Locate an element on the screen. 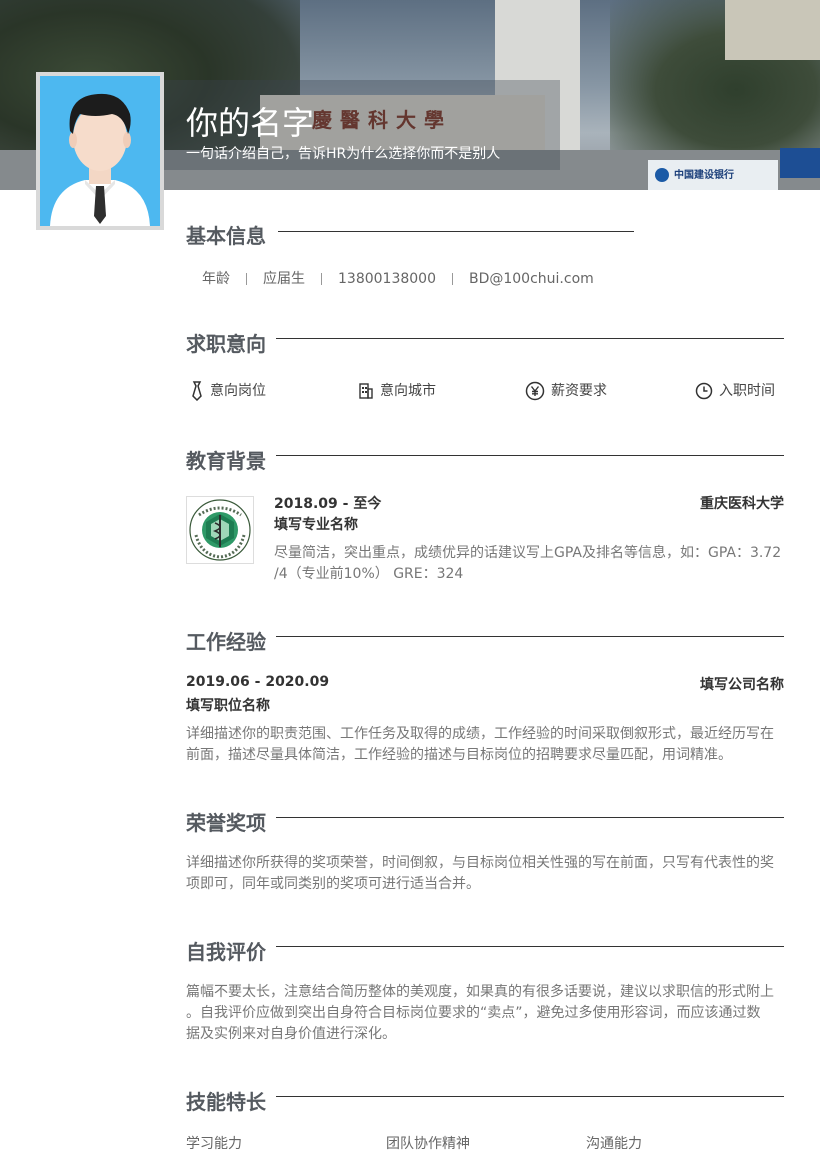 The width and height of the screenshot is (820, 1160). bank-logo-icon is located at coordinates (662, 175).